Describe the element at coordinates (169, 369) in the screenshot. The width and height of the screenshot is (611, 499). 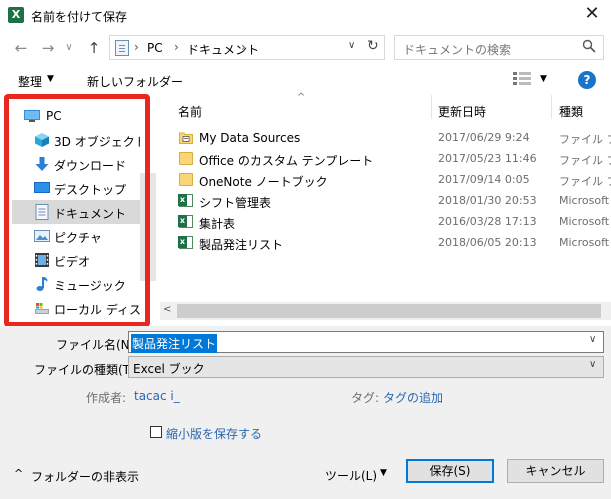
I see `filetype-value: Excel ブック` at that location.